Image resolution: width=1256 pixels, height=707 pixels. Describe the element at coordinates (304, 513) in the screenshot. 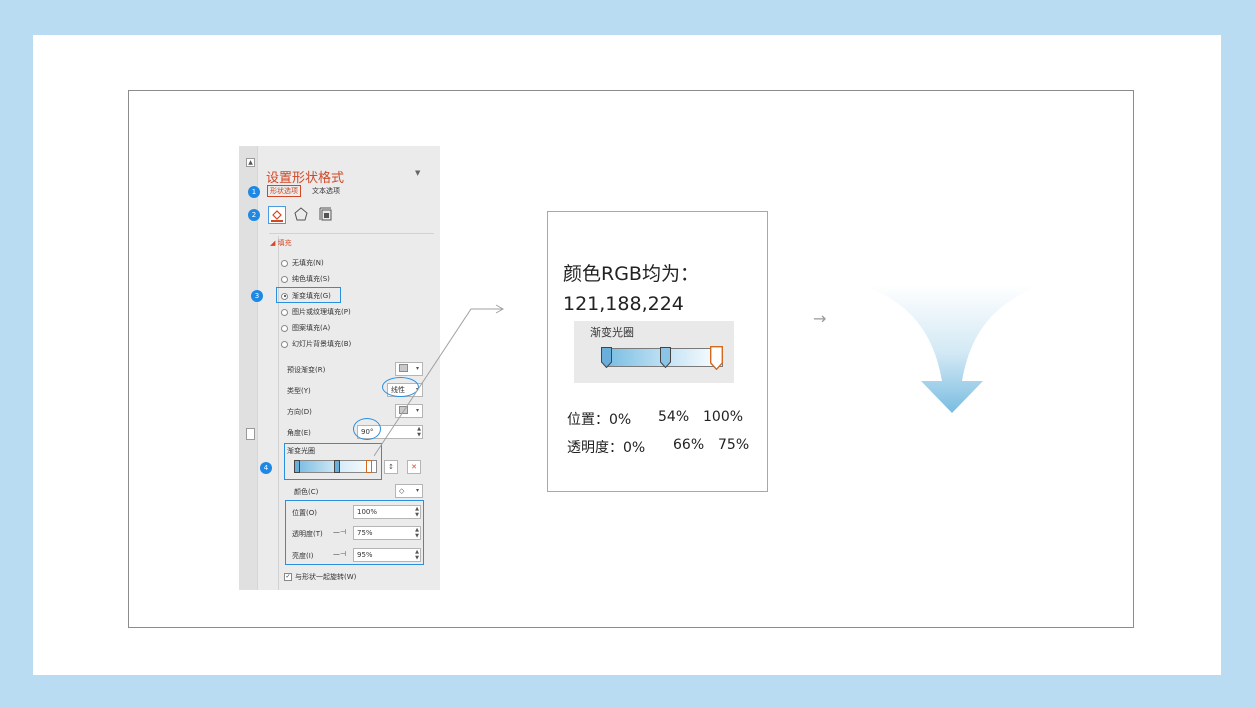

I see `position-label: 位置(O)` at that location.